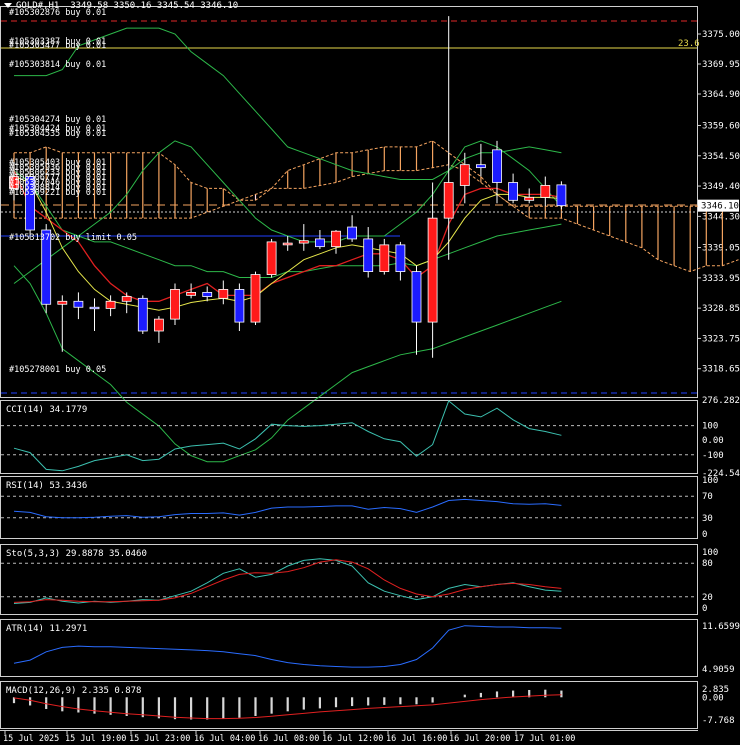 The image size is (740, 745). What do you see at coordinates (713, 456) in the screenshot?
I see `cci-level-label: -100` at bounding box center [713, 456].